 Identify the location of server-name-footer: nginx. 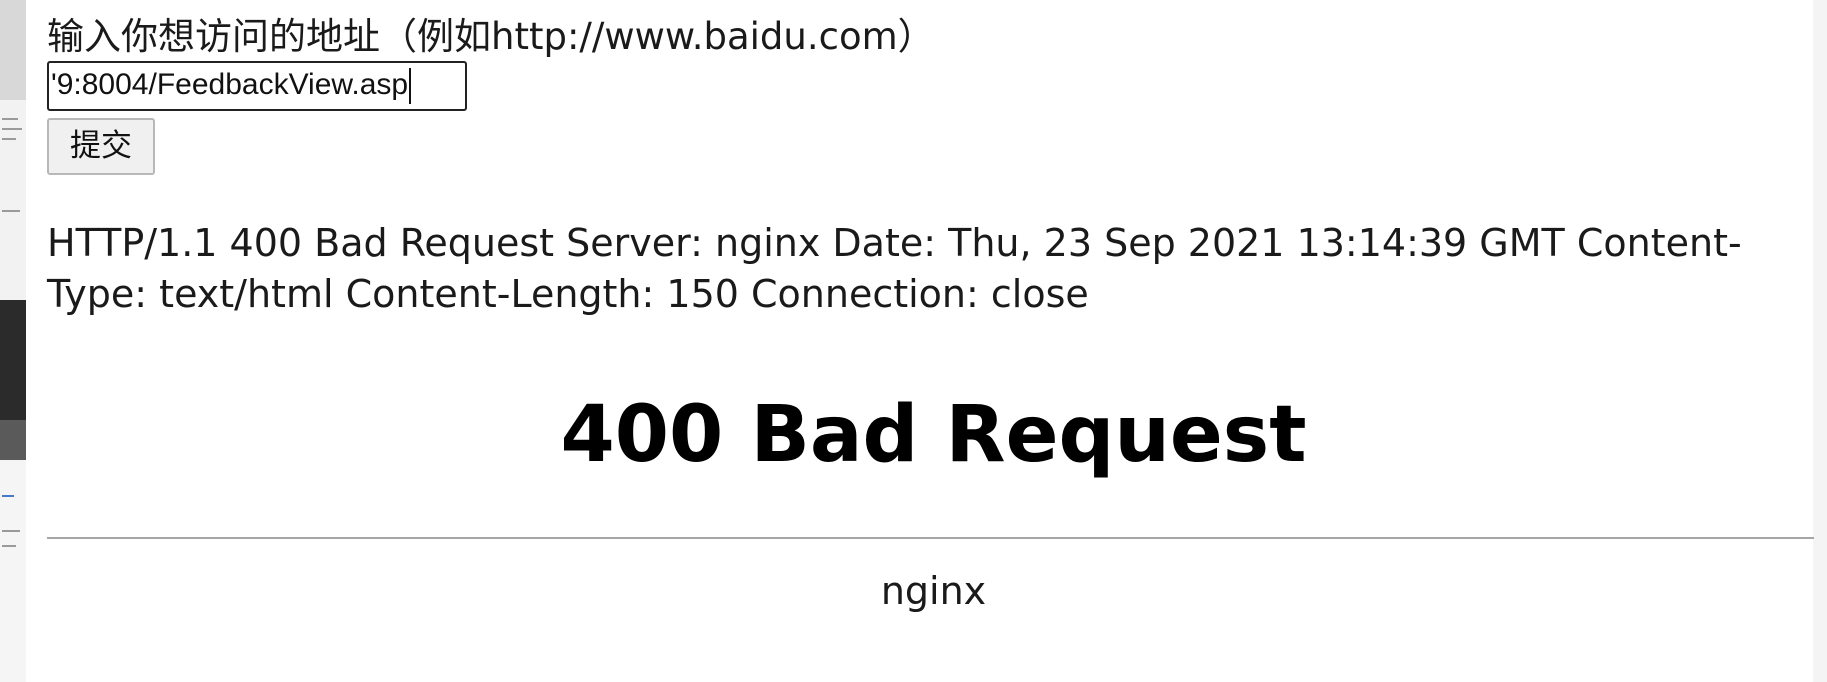
(933, 591).